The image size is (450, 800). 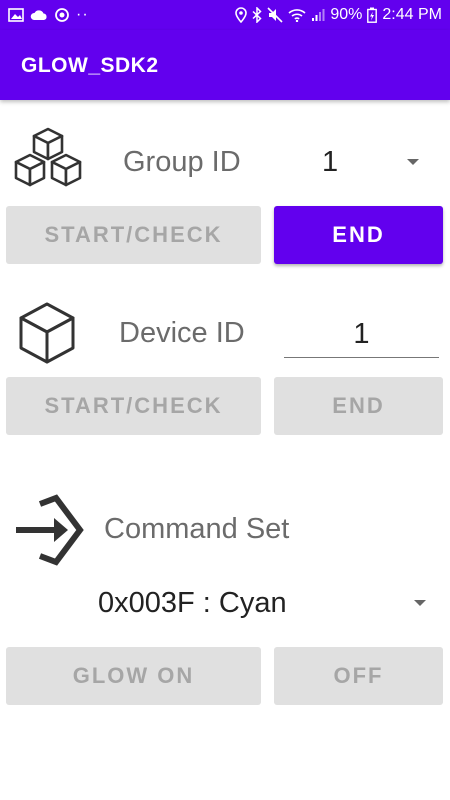 What do you see at coordinates (90, 65) in the screenshot?
I see `app-title: GLOW_SDK2` at bounding box center [90, 65].